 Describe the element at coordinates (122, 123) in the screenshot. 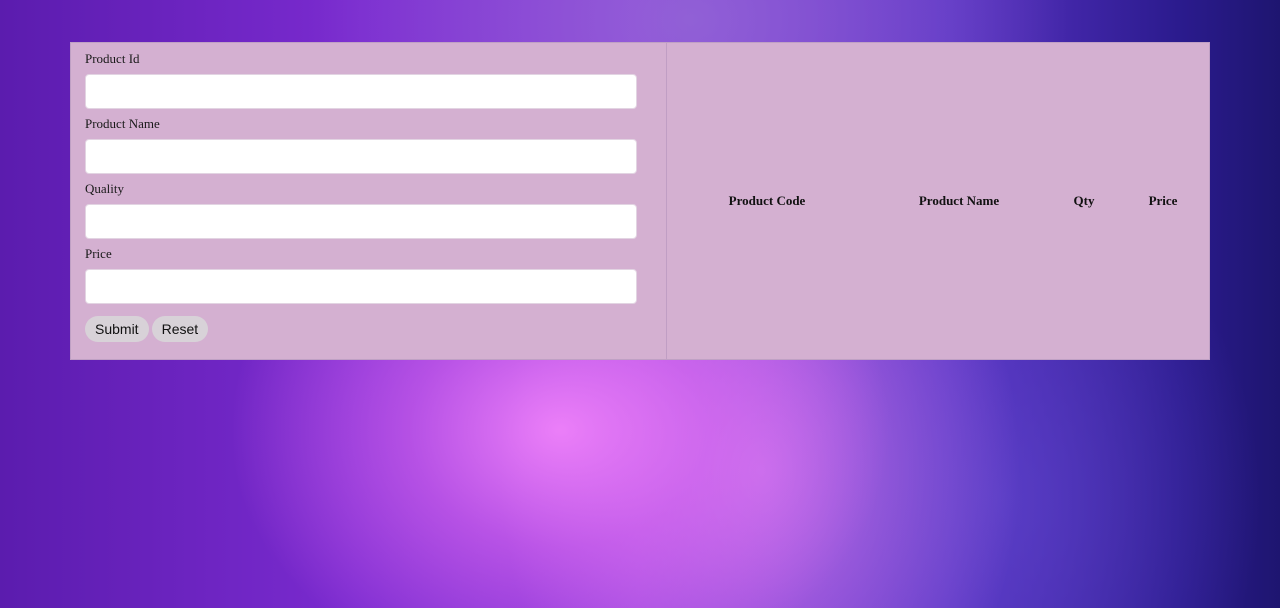

I see `product-name-label: Product Name` at that location.